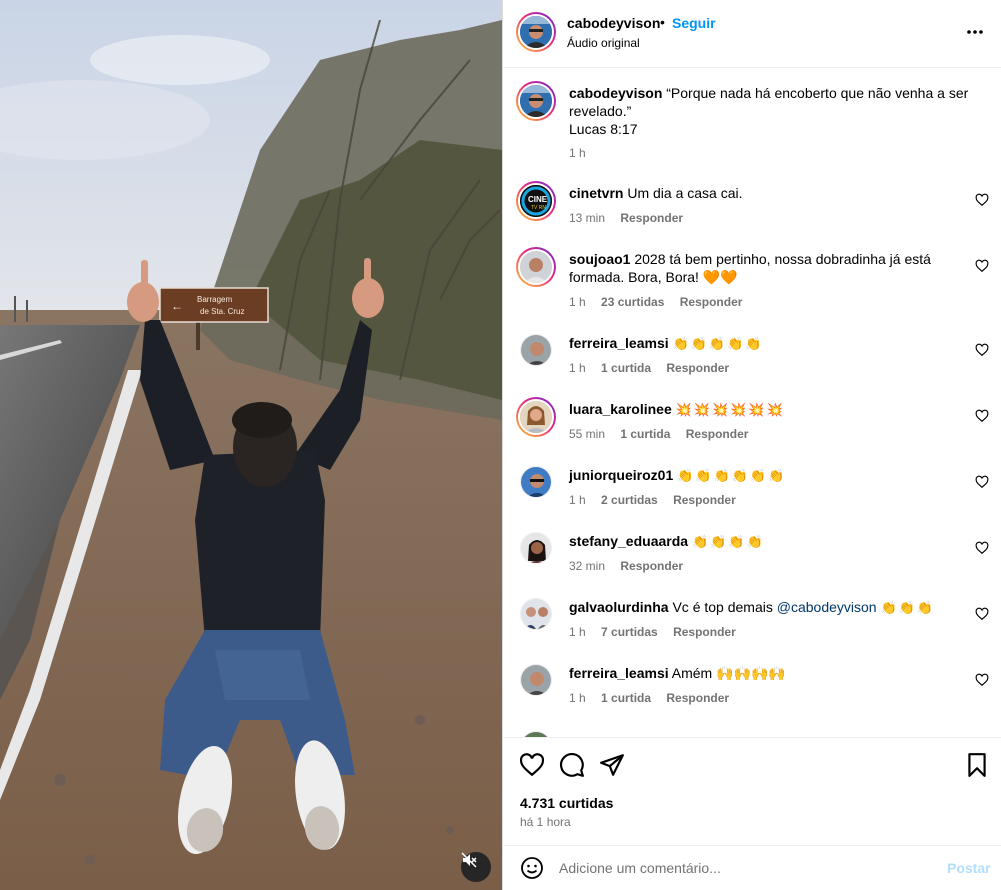 The width and height of the screenshot is (1001, 890). I want to click on comment-meta: 1 h 1 curtida Responder, so click(655, 368).